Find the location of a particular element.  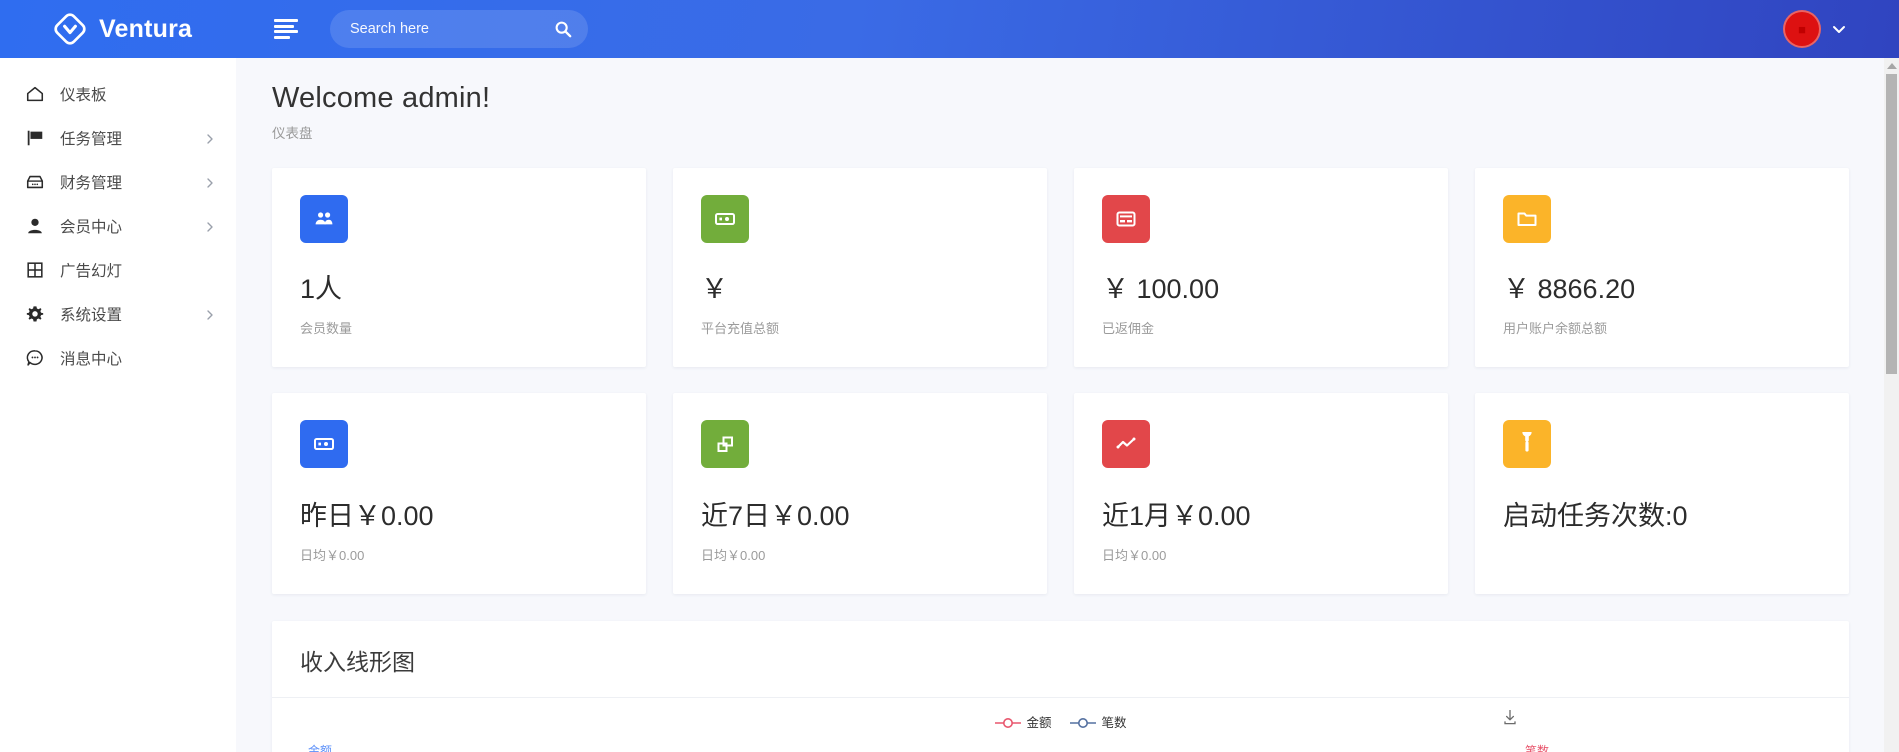

credit-card-icon is located at coordinates (1126, 219).